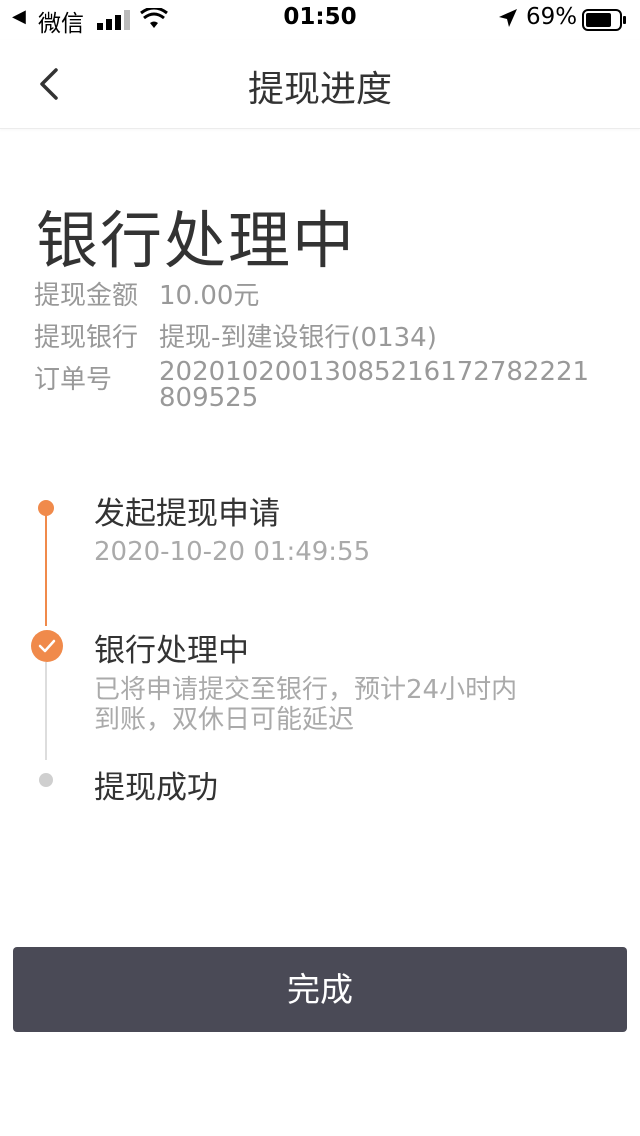  Describe the element at coordinates (232, 552) in the screenshot. I see `step-1-time: 2020-10-20 01:49:55` at that location.